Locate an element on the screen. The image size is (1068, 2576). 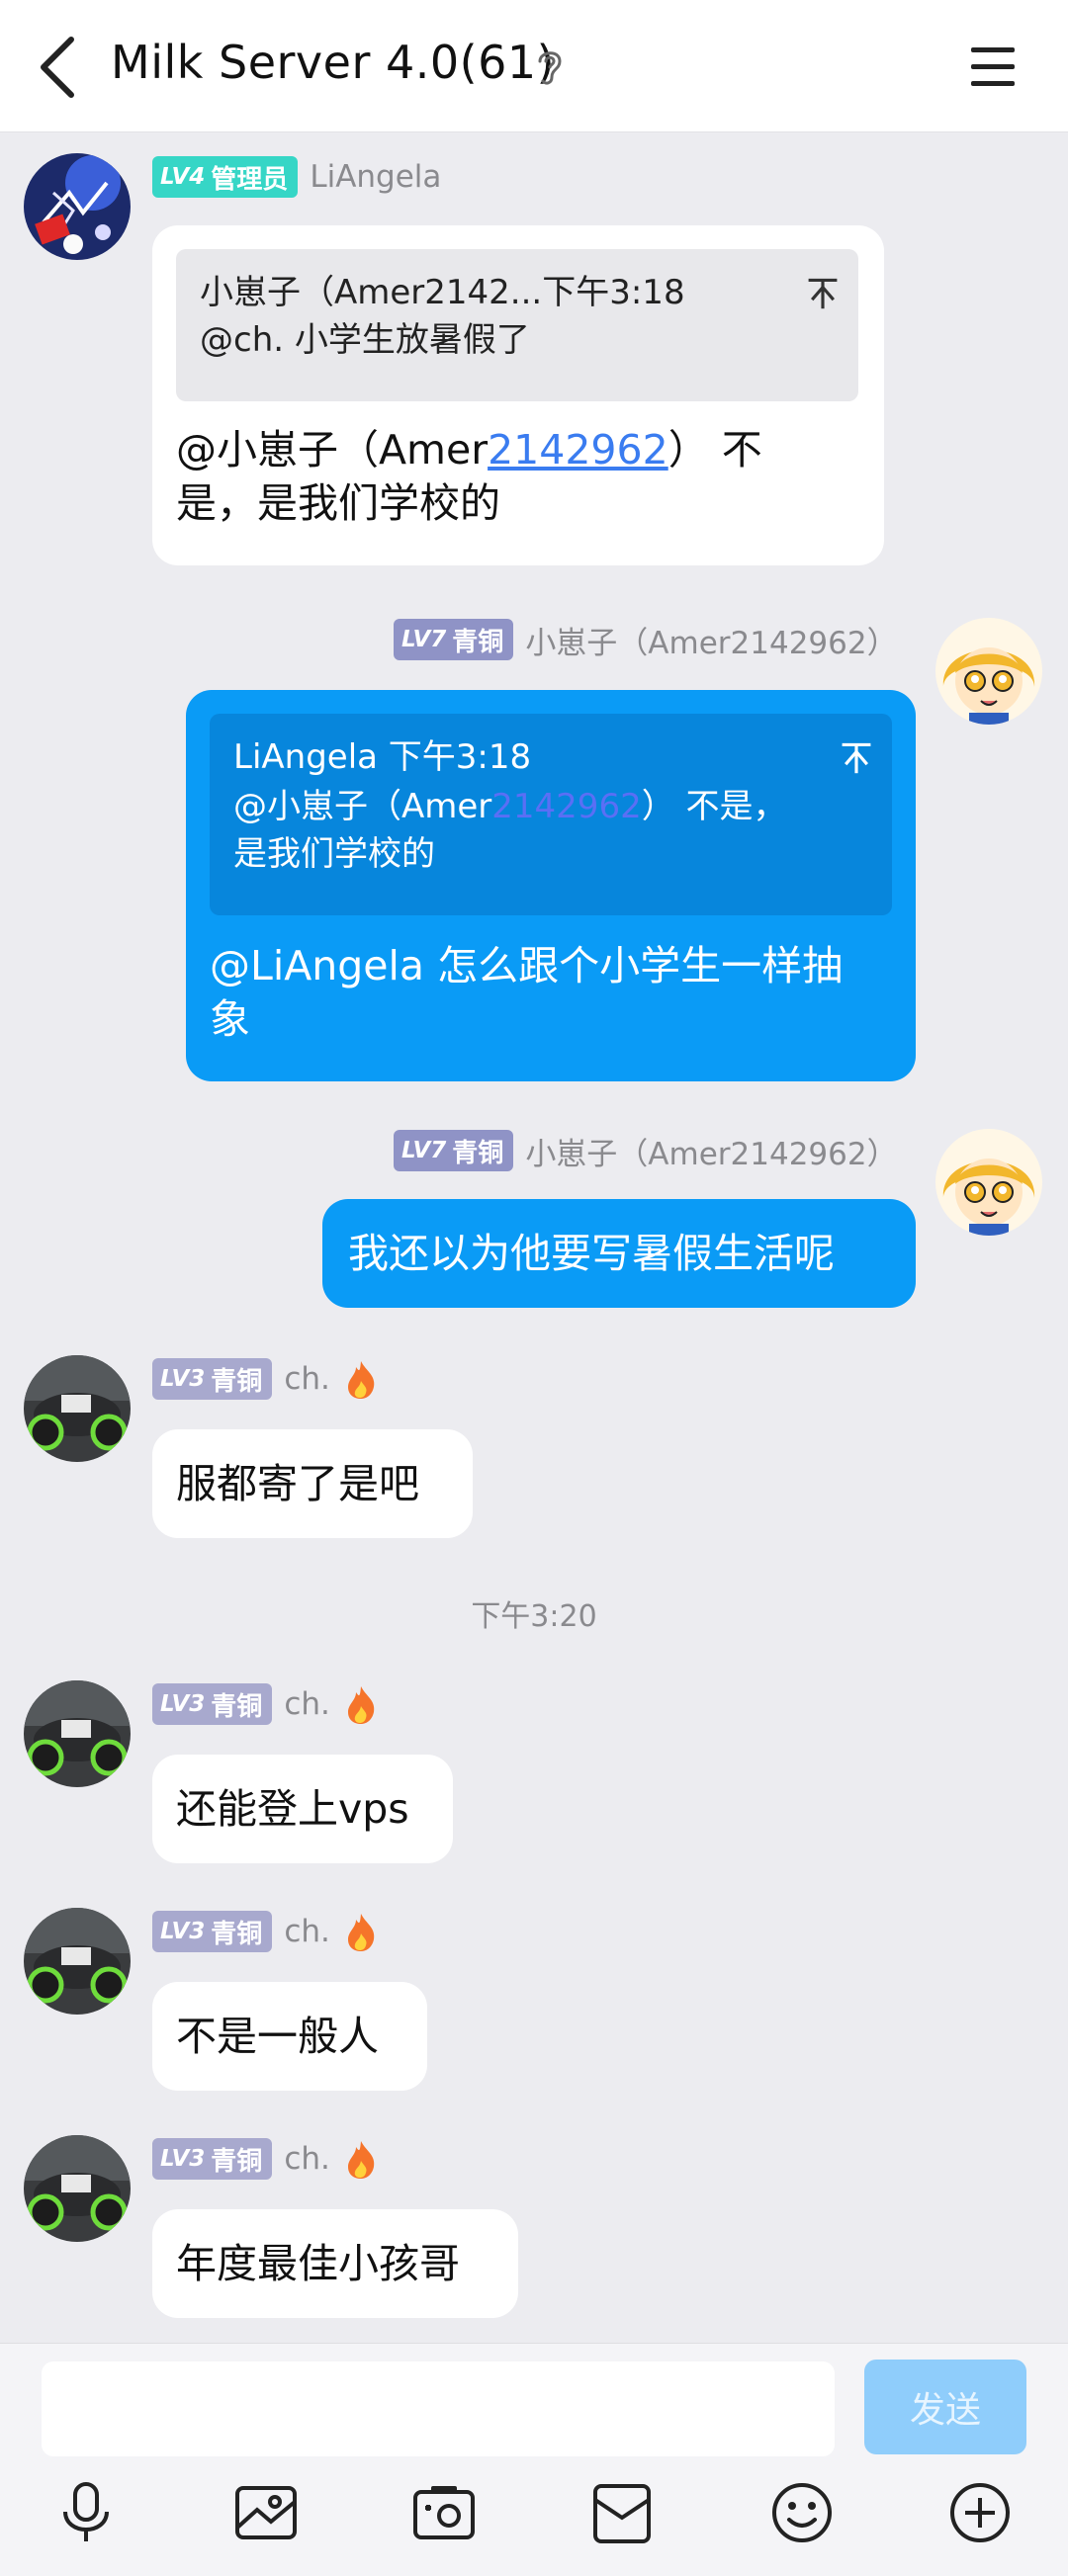
timestamp: 下午3:20 is located at coordinates (534, 1616).